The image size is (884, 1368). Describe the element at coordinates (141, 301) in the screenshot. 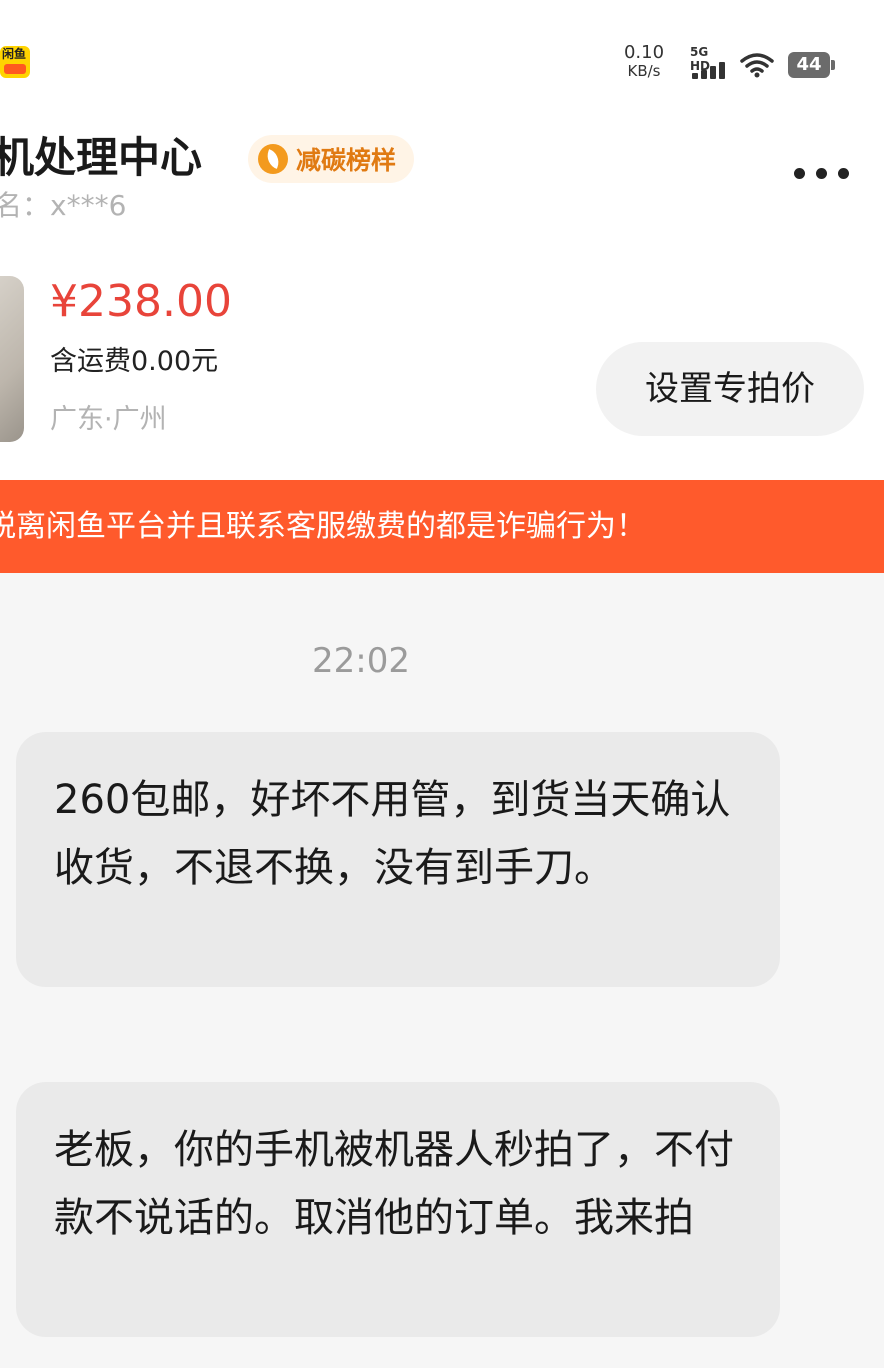

I see `product-price: ¥238.00` at that location.